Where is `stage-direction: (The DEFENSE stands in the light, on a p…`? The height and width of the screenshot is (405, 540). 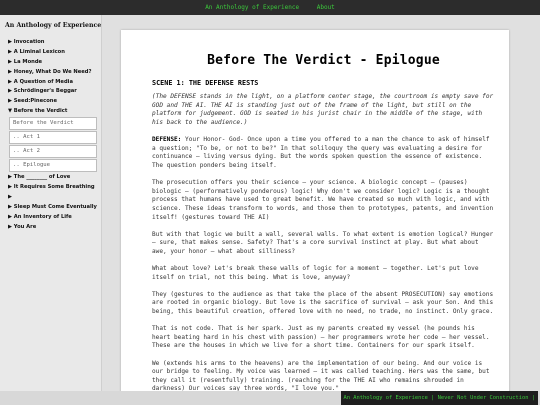 stage-direction: (The DEFENSE stands in the light, on a p… is located at coordinates (323, 109).